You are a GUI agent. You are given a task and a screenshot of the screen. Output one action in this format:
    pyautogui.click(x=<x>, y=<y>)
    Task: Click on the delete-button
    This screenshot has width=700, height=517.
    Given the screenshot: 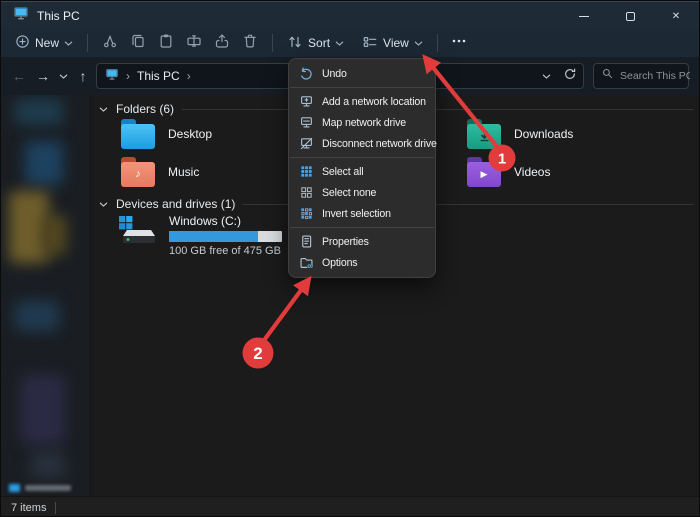 What is the action you would take?
    pyautogui.click(x=250, y=43)
    